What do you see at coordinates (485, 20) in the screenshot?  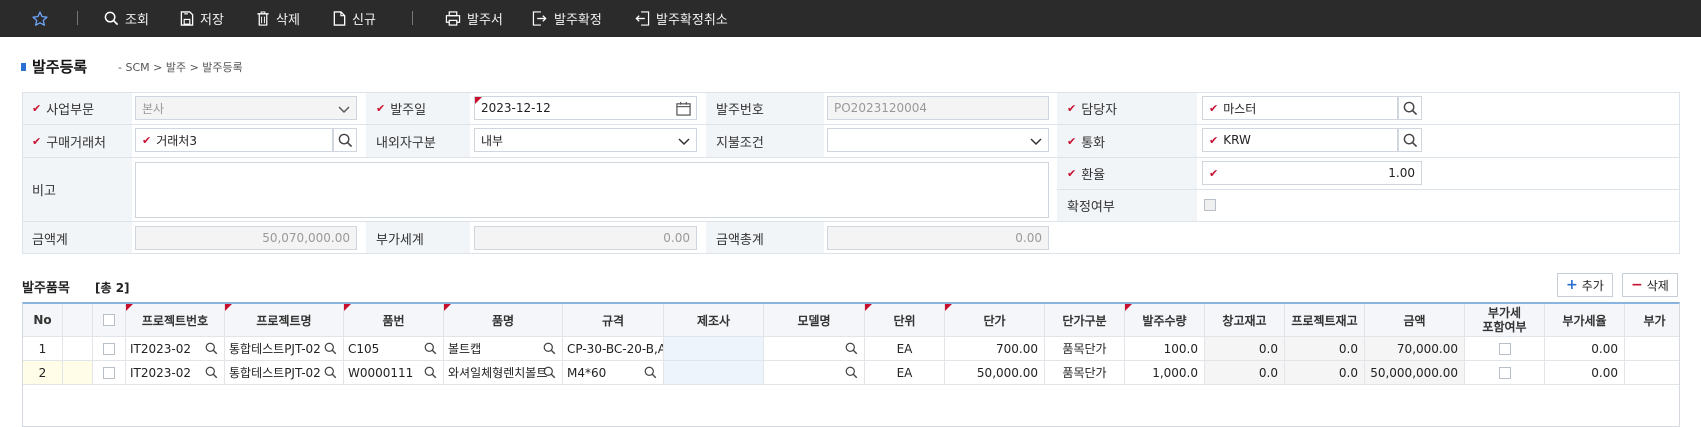 I see `print-order-button-label: 발주서` at bounding box center [485, 20].